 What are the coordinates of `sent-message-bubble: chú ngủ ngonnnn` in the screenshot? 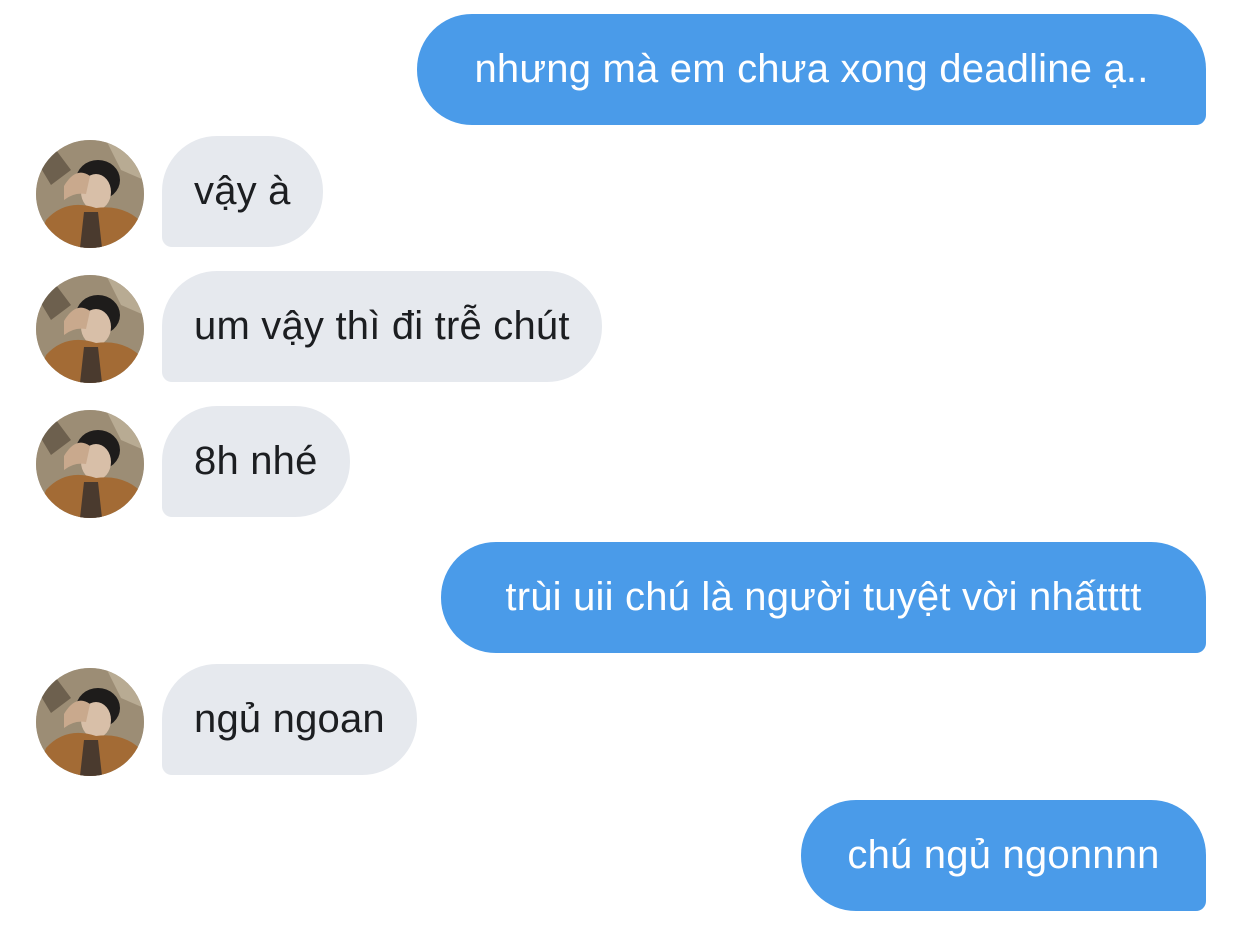 It's located at (1003, 855).